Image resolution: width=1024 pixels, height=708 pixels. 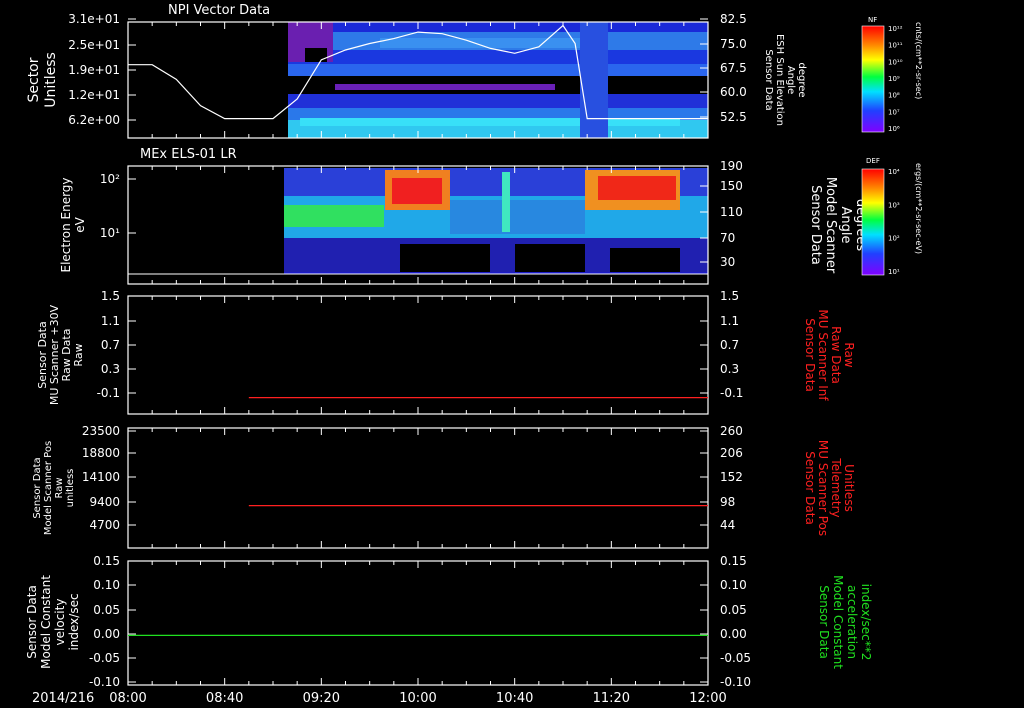 I want to click on colorbar-tick-label: 10¹¹, so click(x=895, y=46).